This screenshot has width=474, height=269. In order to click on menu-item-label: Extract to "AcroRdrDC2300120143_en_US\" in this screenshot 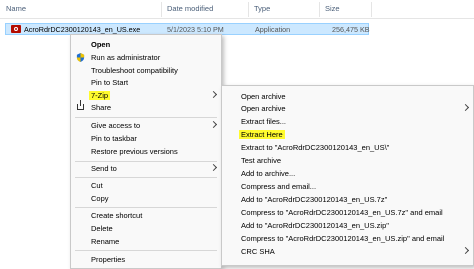, I will do `click(315, 147)`.